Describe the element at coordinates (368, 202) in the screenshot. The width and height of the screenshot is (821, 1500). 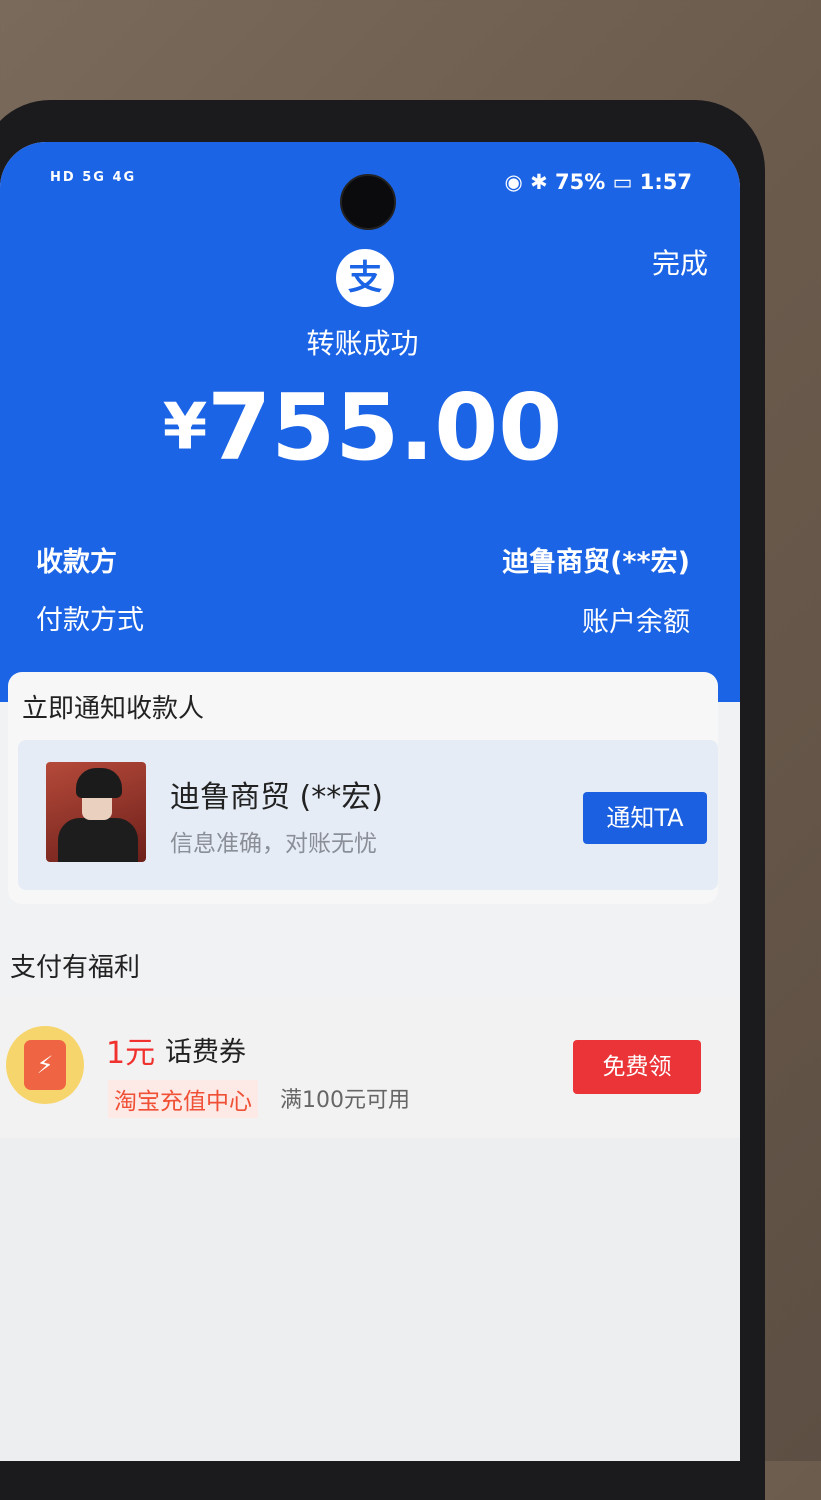
I see `camera-cutout` at that location.